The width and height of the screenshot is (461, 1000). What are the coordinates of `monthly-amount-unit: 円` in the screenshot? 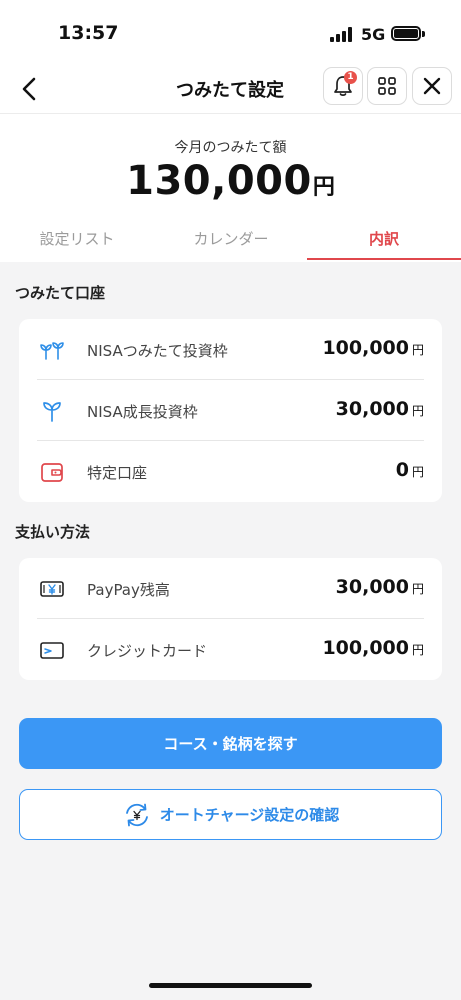 It's located at (323, 187).